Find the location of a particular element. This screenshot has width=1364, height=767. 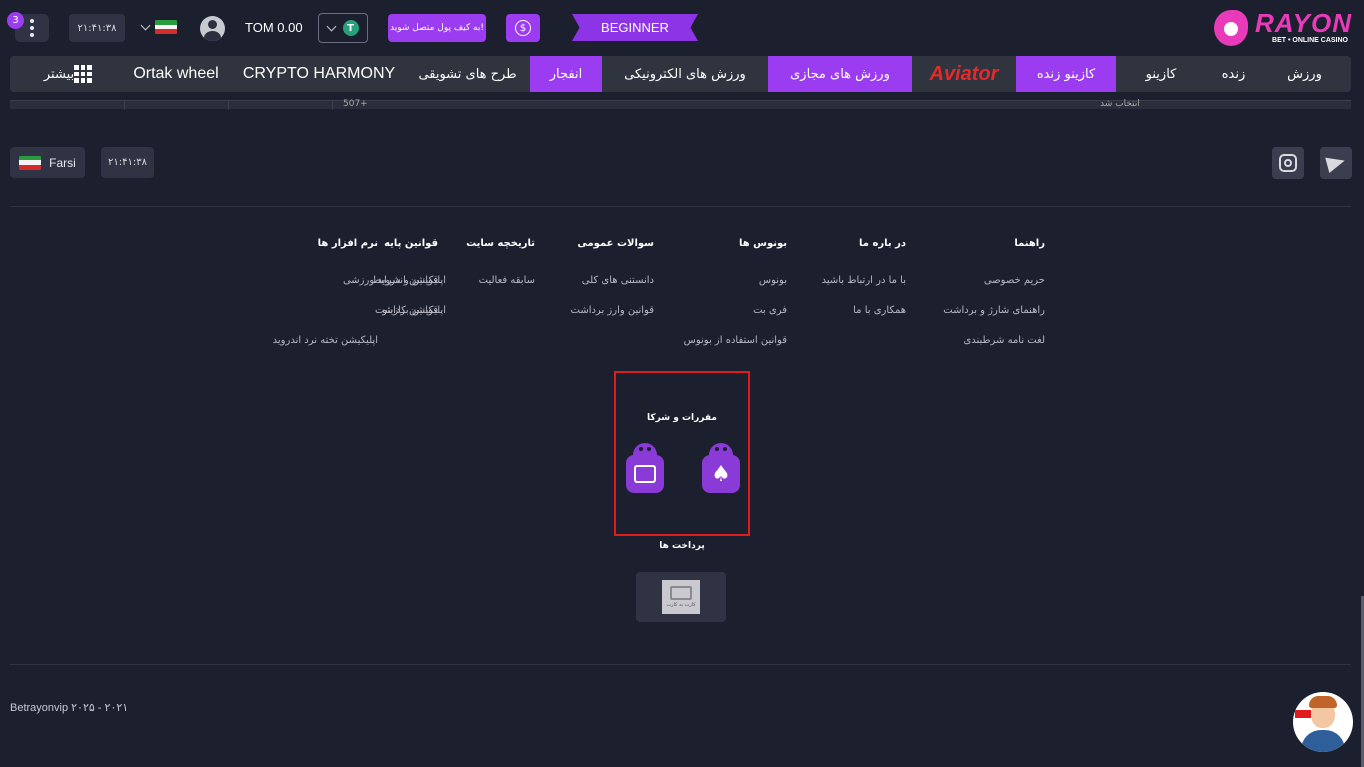

nav-crypto-harmony: CRYPTO HARMONY is located at coordinates (319, 74).